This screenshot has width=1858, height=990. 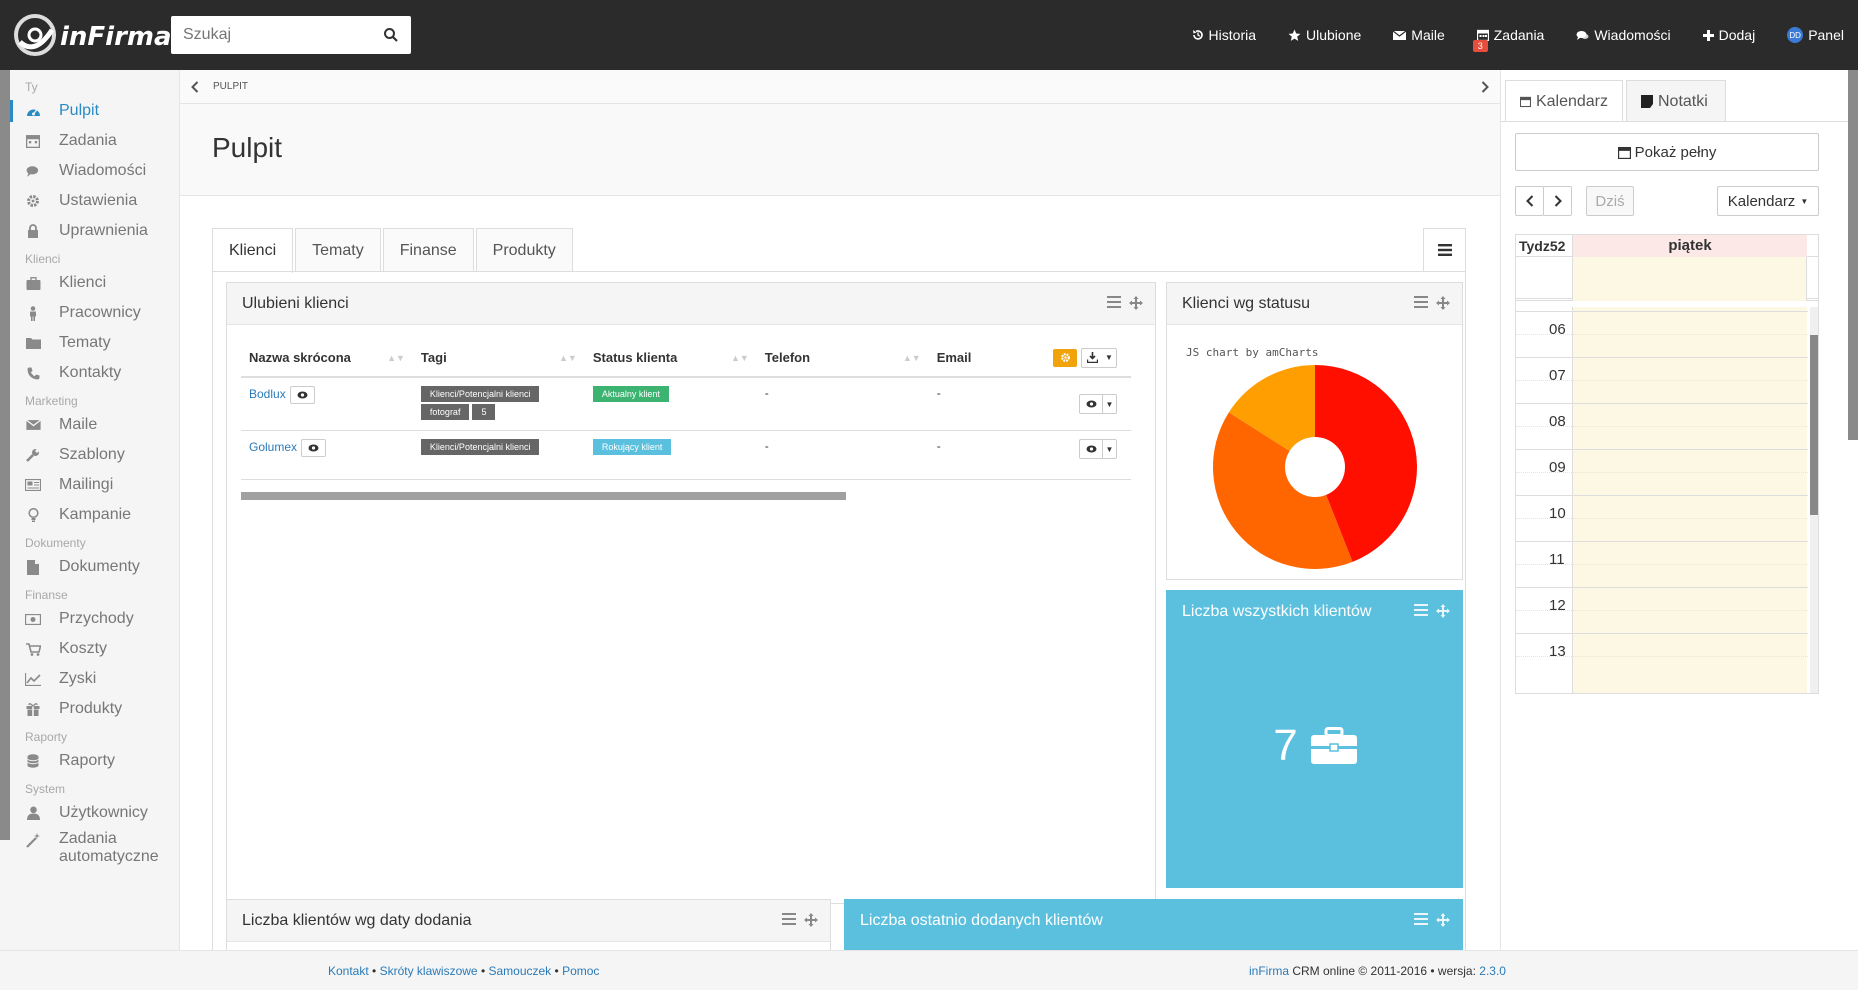 I want to click on breadcrumb: PULPIT, so click(x=230, y=86).